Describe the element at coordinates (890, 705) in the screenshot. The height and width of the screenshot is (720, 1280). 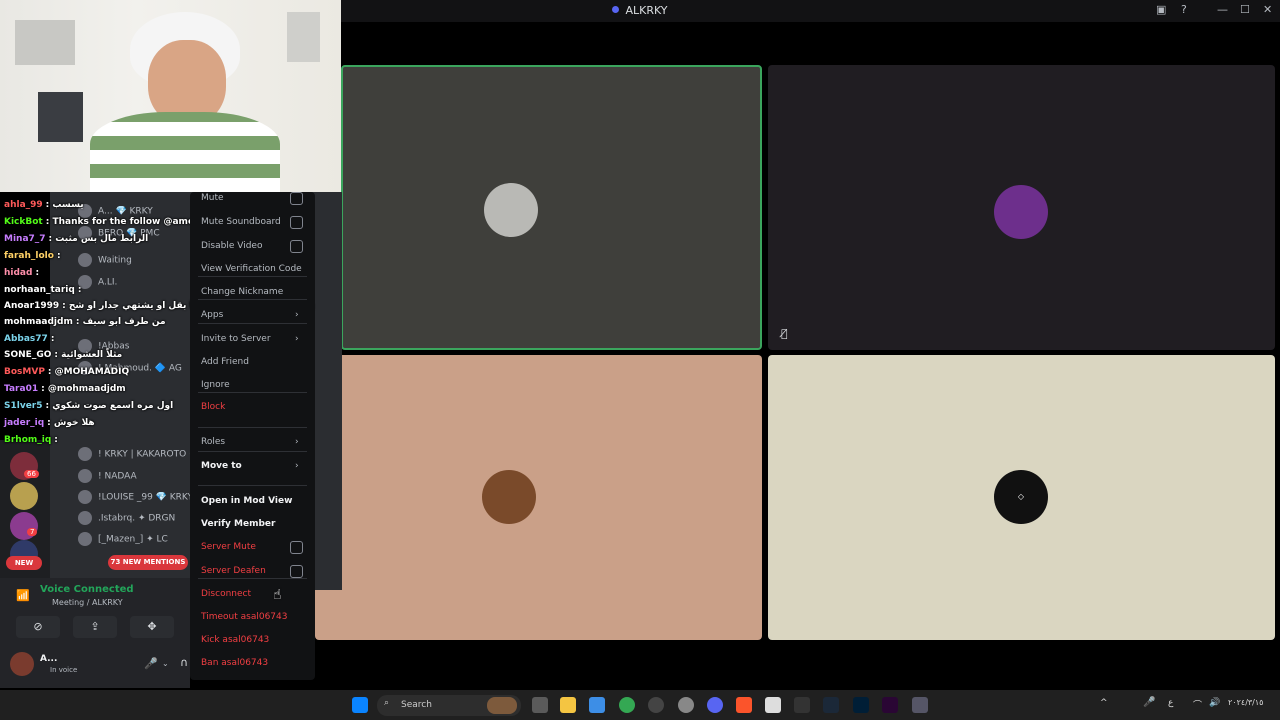
I see `premiere-icon` at that location.